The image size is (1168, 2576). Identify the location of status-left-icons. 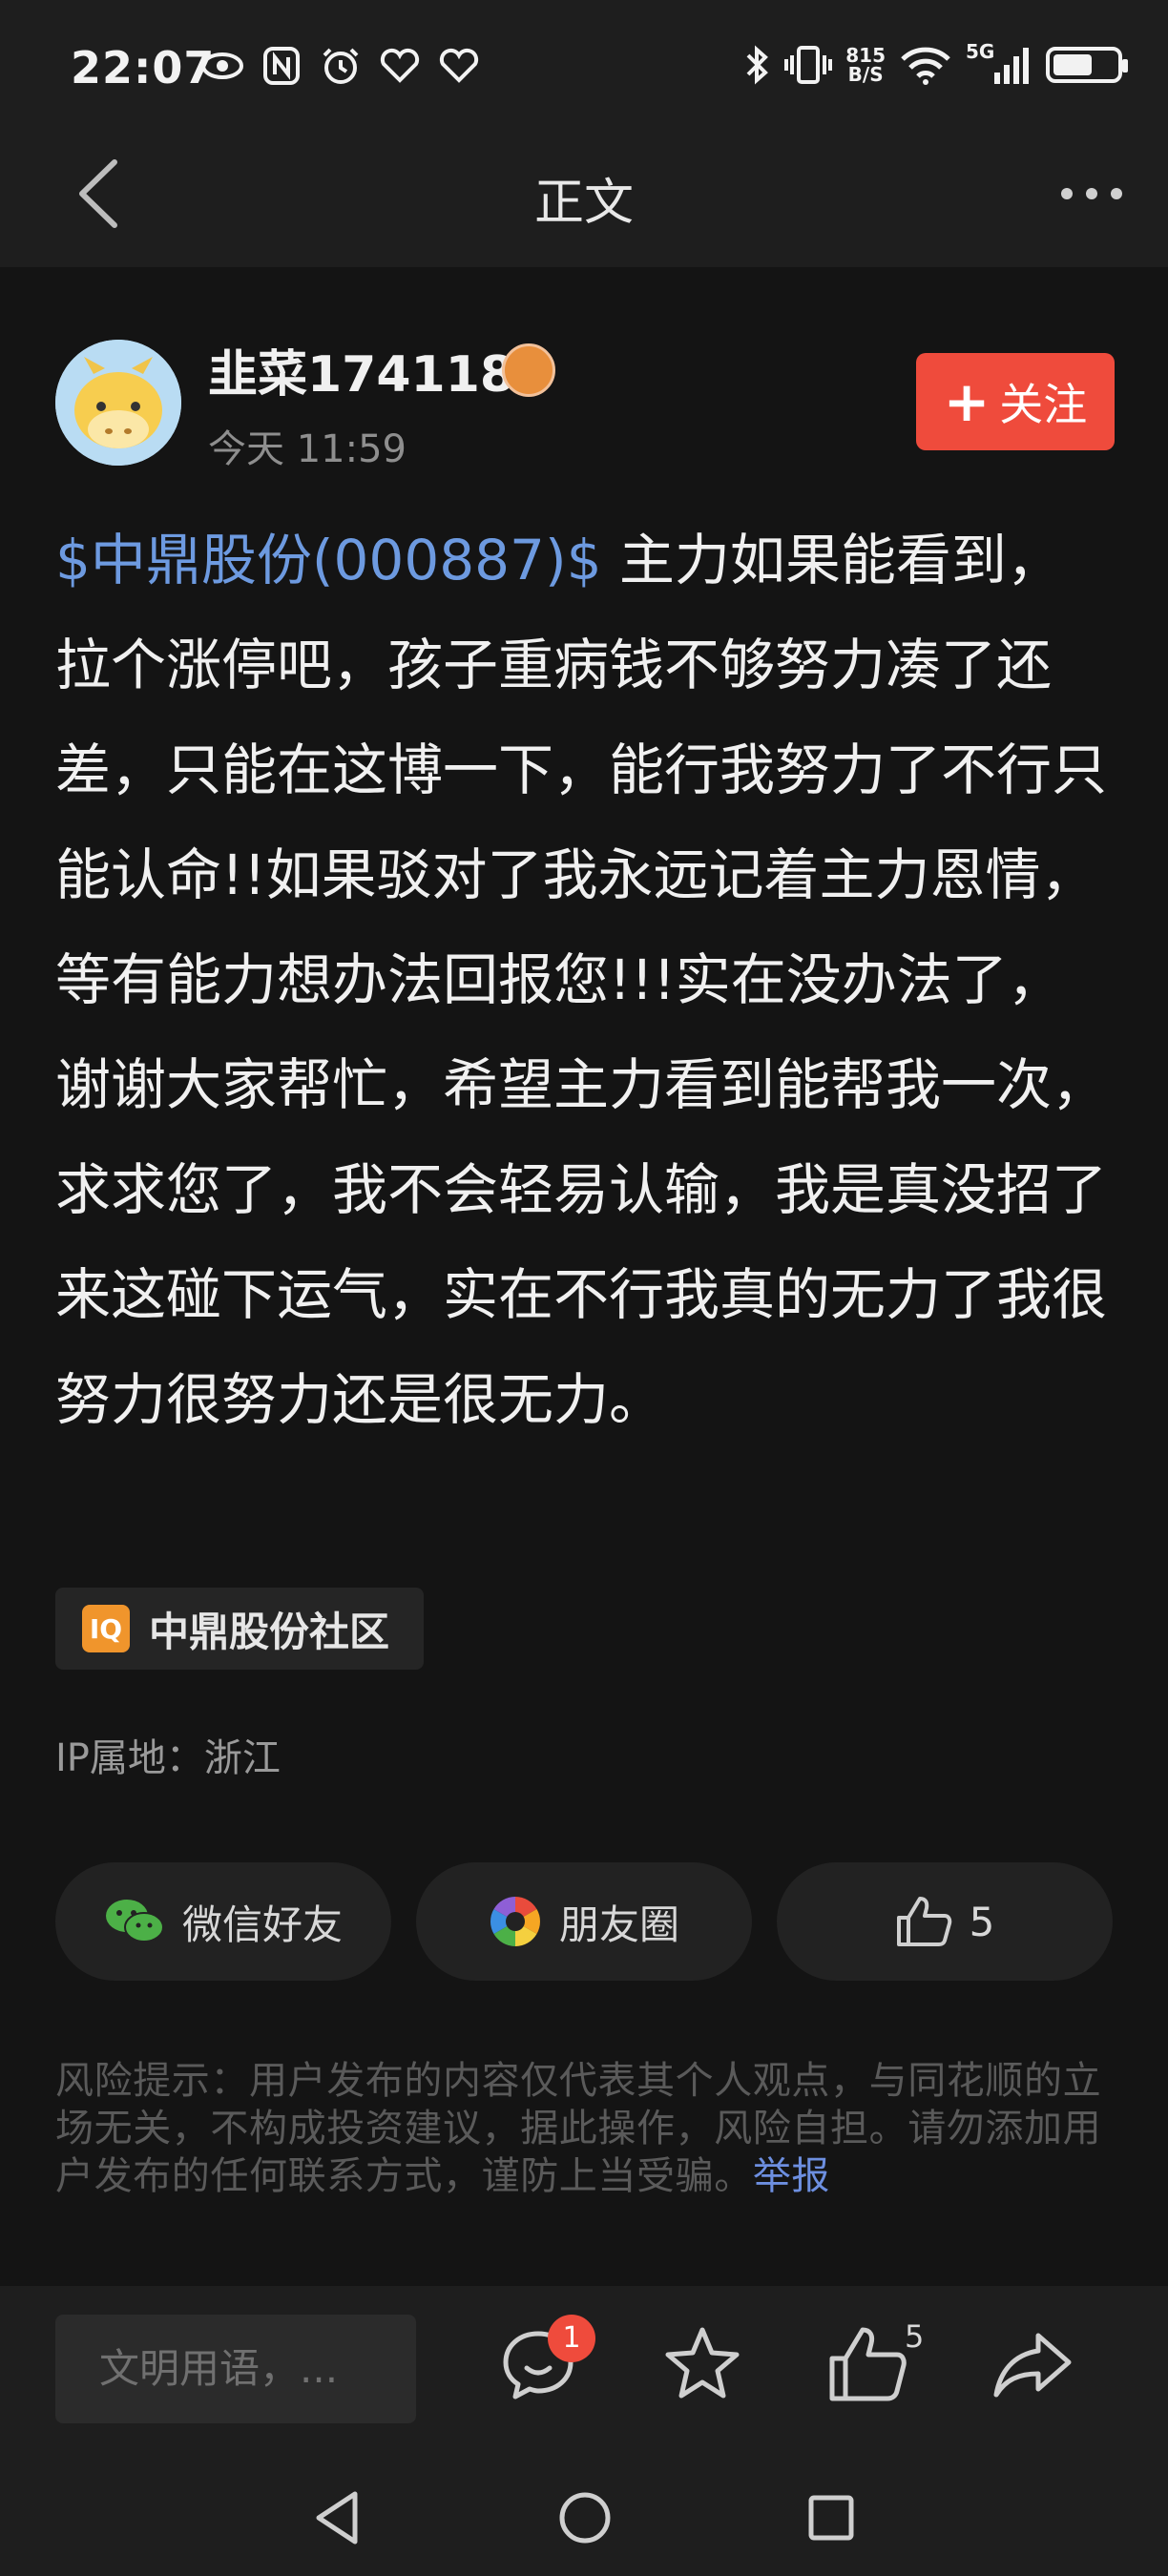
(340, 66).